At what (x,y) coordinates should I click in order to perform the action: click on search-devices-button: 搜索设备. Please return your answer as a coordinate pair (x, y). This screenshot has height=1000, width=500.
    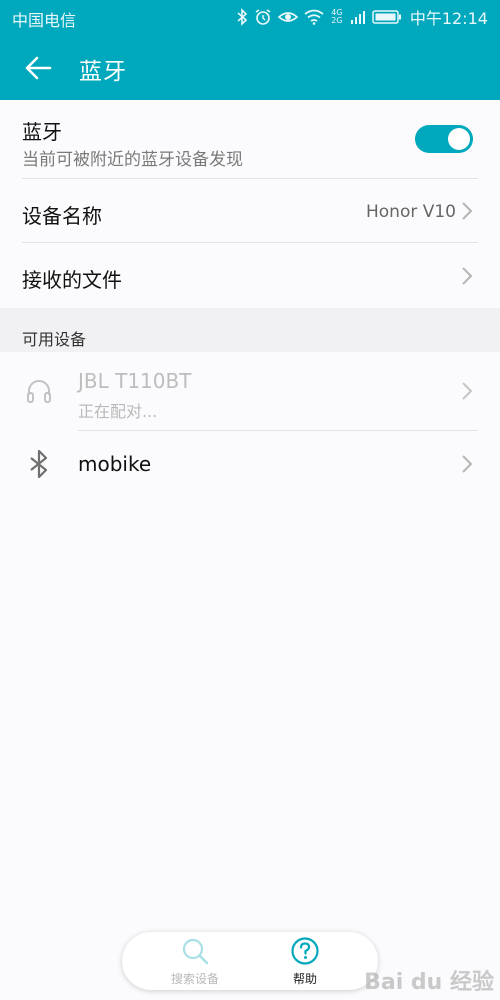
    Looking at the image, I should click on (195, 961).